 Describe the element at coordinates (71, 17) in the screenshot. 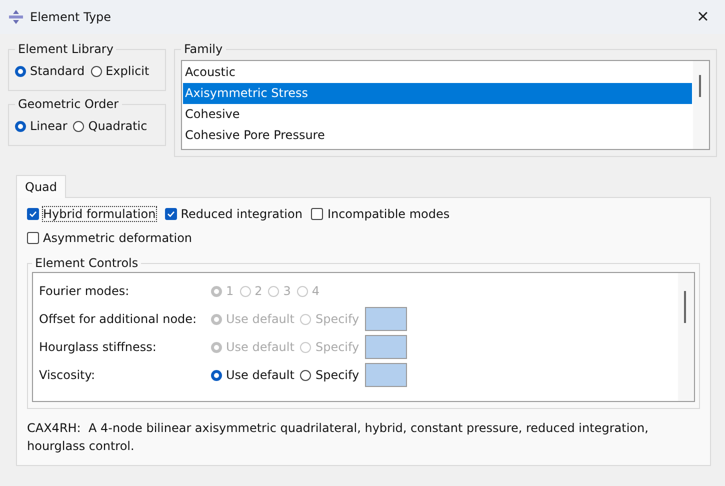

I see `window-title: Element Type` at that location.